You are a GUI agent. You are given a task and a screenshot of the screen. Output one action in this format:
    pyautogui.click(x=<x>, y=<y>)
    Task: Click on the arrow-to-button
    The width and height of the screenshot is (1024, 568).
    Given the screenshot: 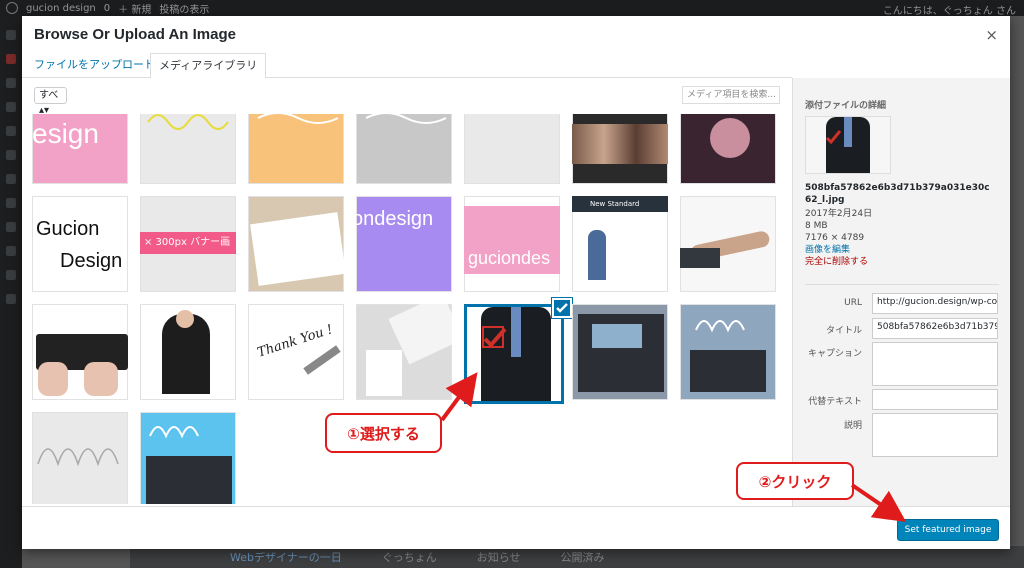 What is the action you would take?
    pyautogui.click(x=878, y=503)
    